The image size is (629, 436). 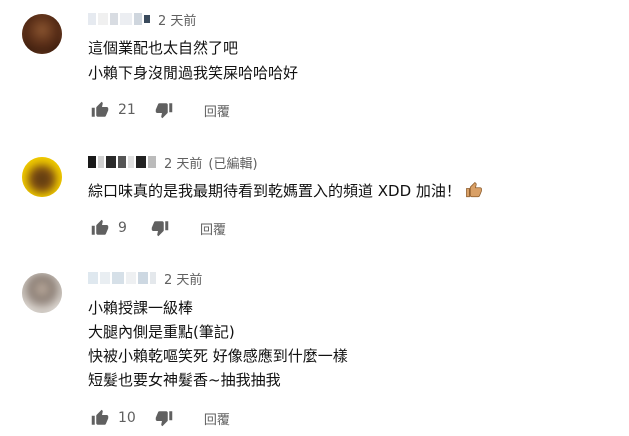 I want to click on edited-label: (已編輯), so click(x=233, y=164).